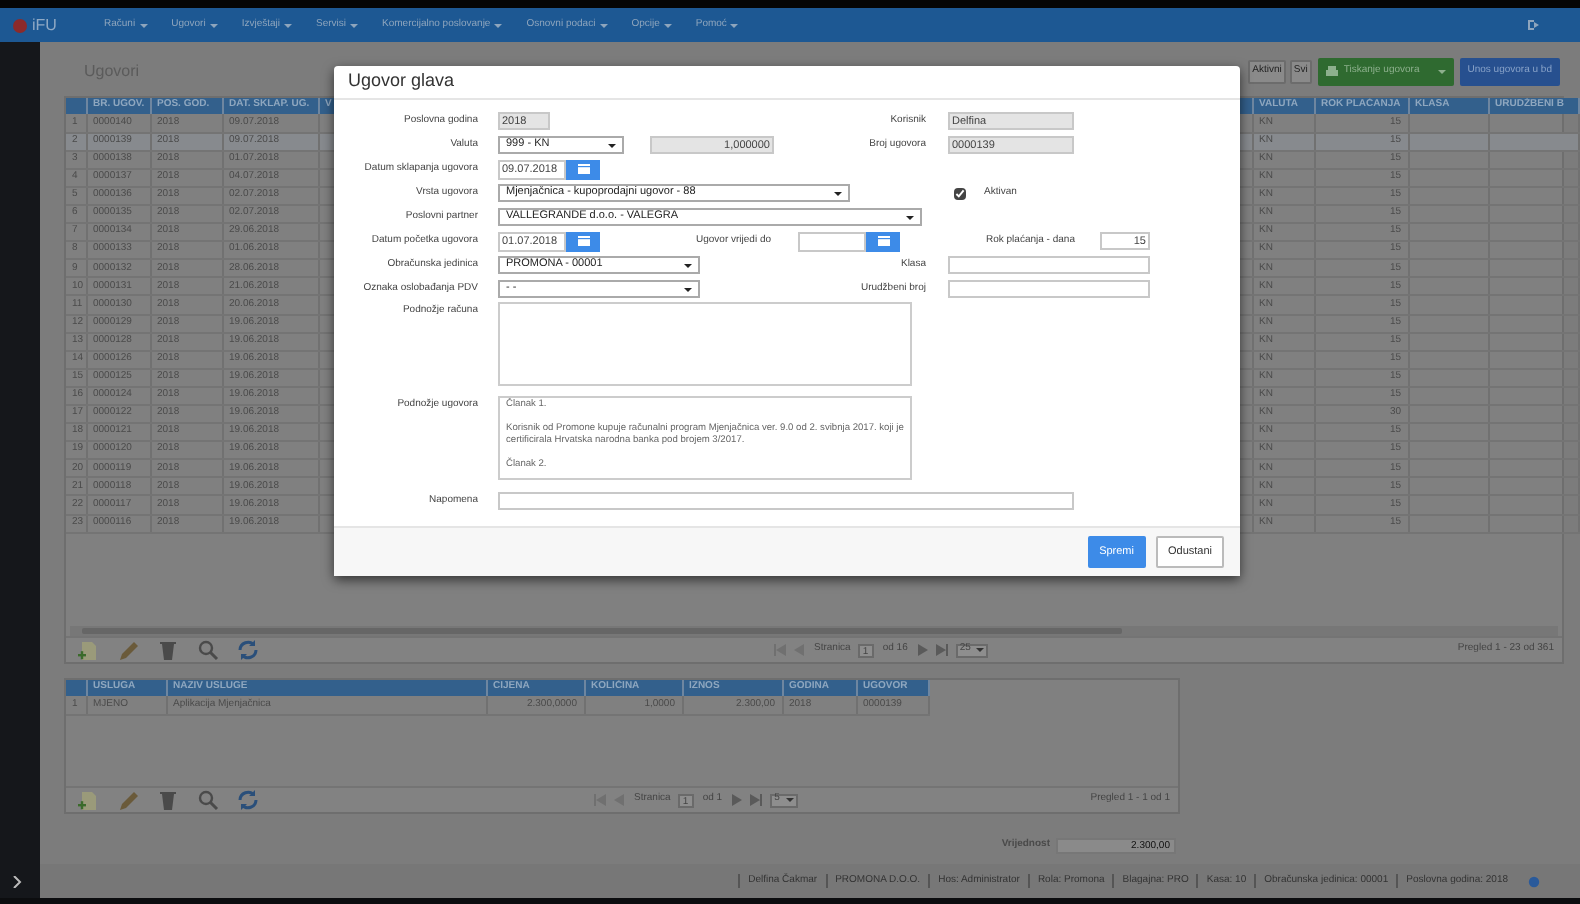 The image size is (1580, 904). I want to click on checkbox, so click(960, 193).